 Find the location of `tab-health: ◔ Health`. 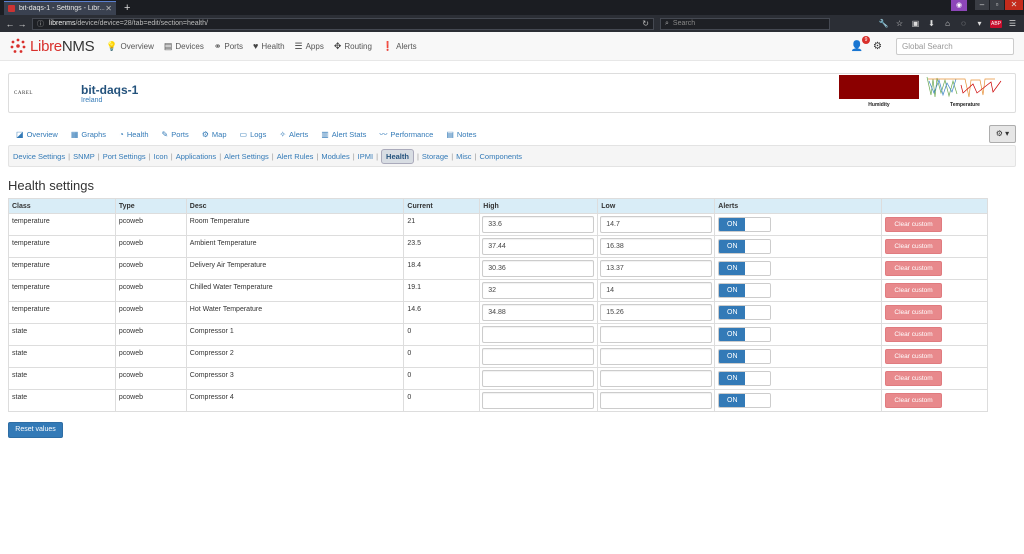

tab-health: ◔ Health is located at coordinates (134, 134).